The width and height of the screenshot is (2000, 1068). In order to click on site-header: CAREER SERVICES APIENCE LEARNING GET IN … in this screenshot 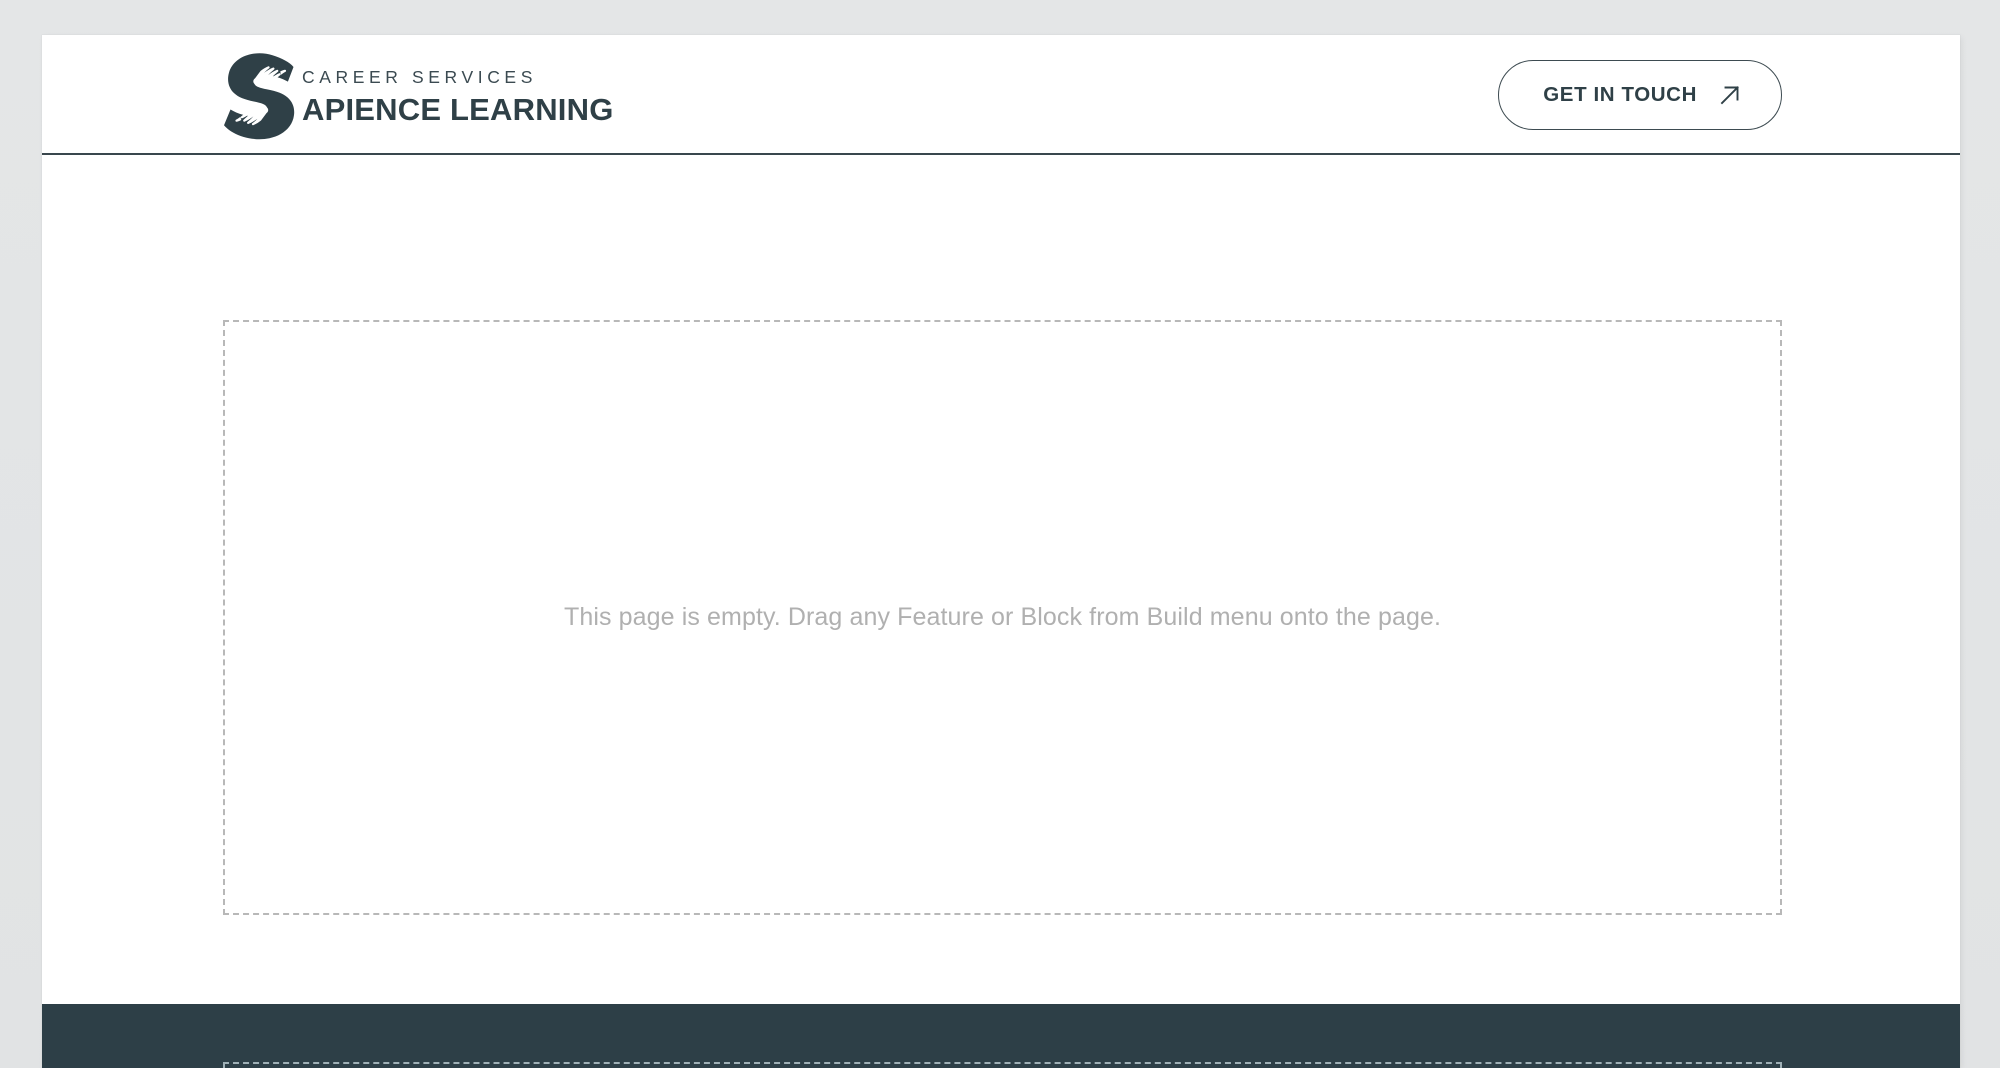, I will do `click(1001, 95)`.